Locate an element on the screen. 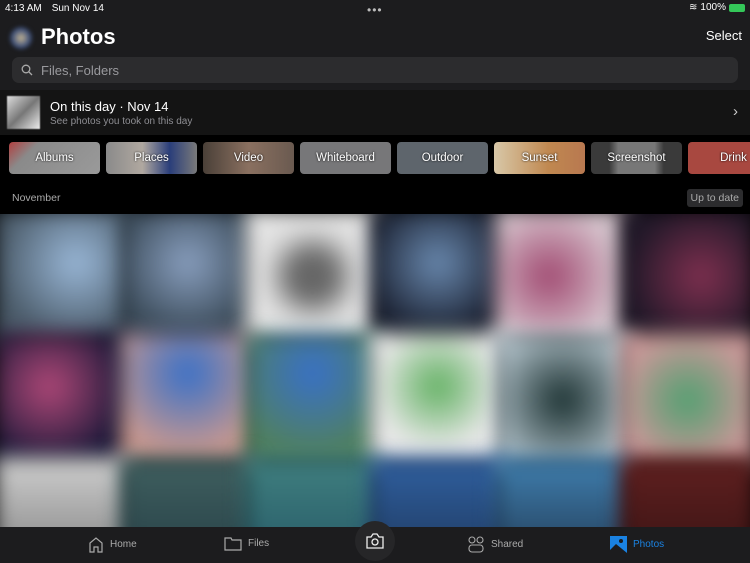  tab-files: Files is located at coordinates (246, 543).